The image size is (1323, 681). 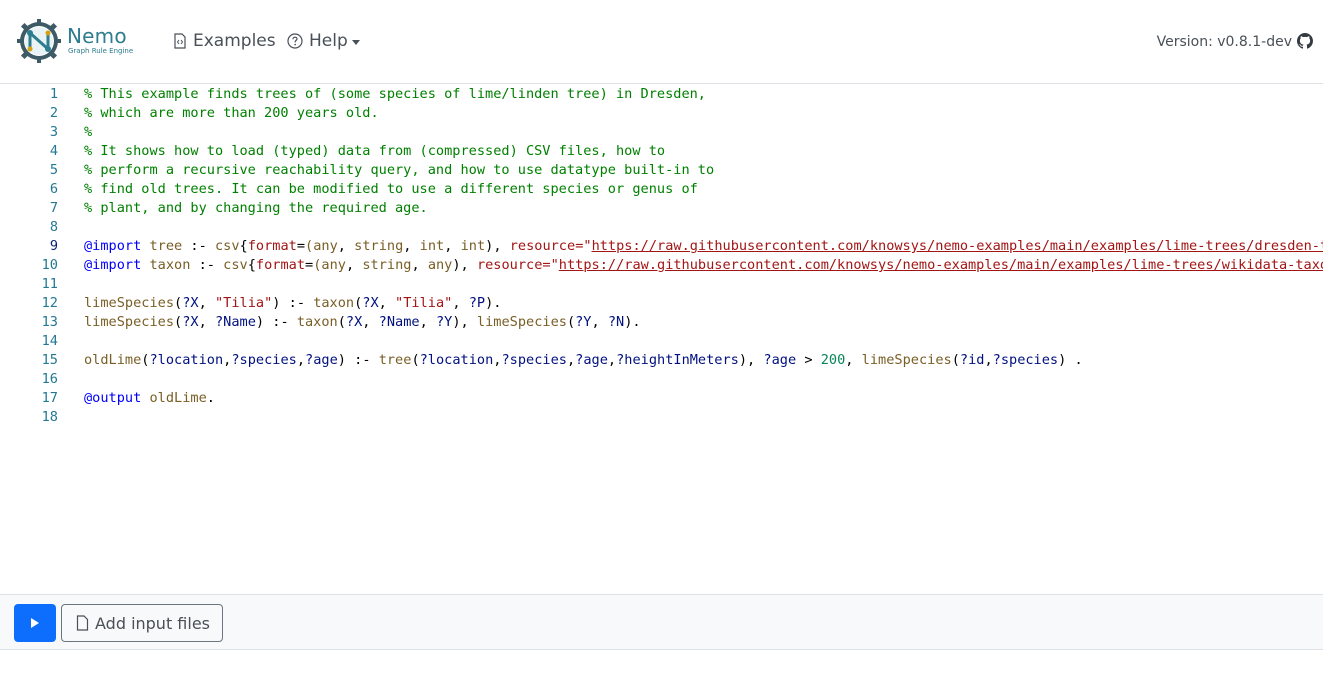 What do you see at coordinates (235, 265) in the screenshot?
I see `code-token: csv` at bounding box center [235, 265].